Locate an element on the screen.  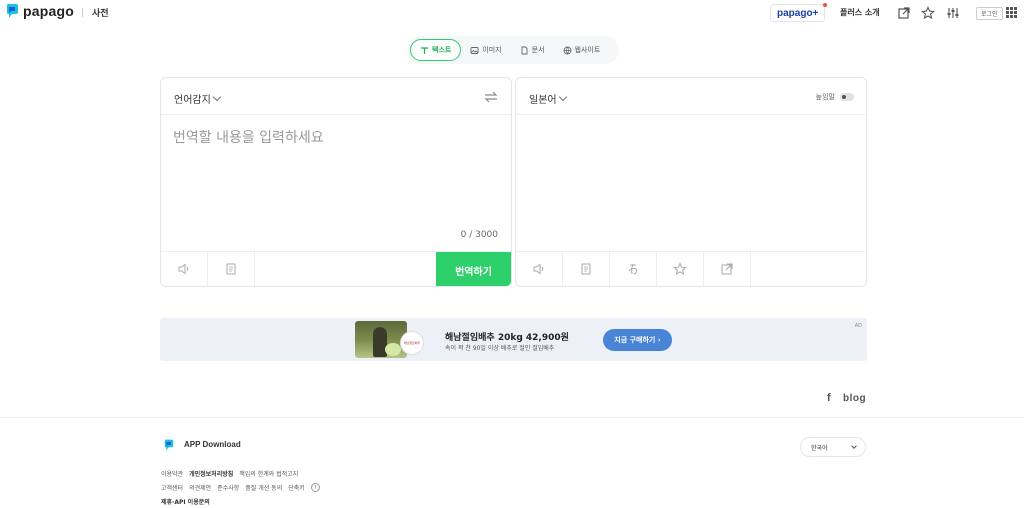
footer-divider is located at coordinates (512, 417).